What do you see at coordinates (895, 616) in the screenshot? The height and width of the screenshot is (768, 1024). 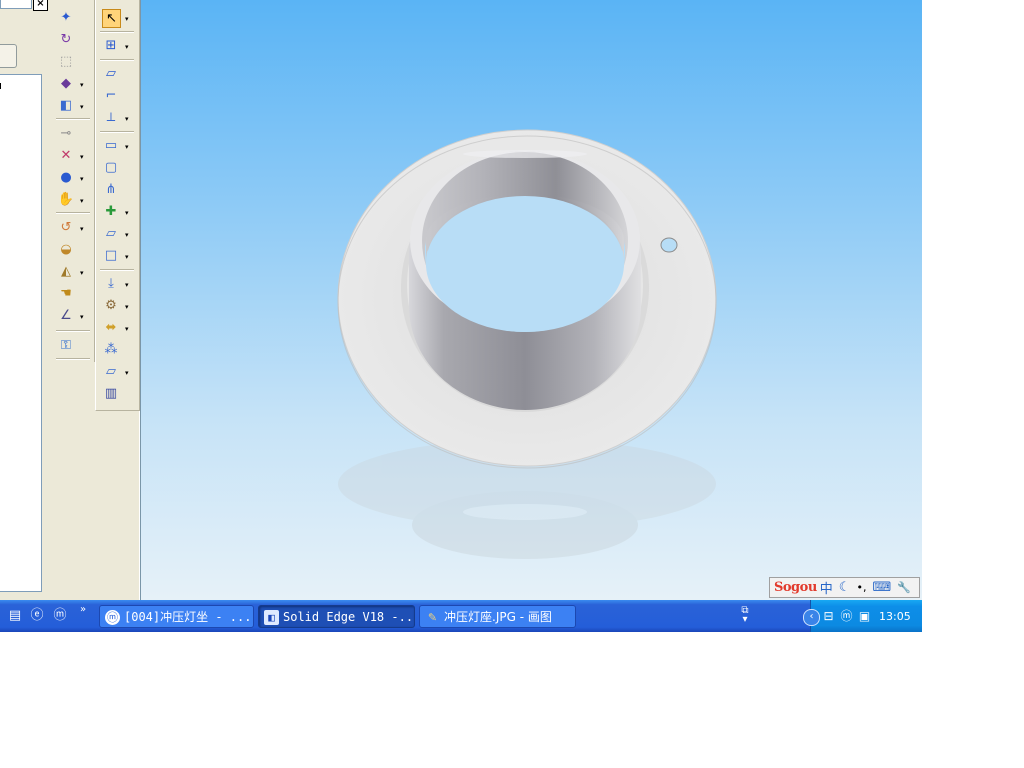 I see `clock: 13:05` at bounding box center [895, 616].